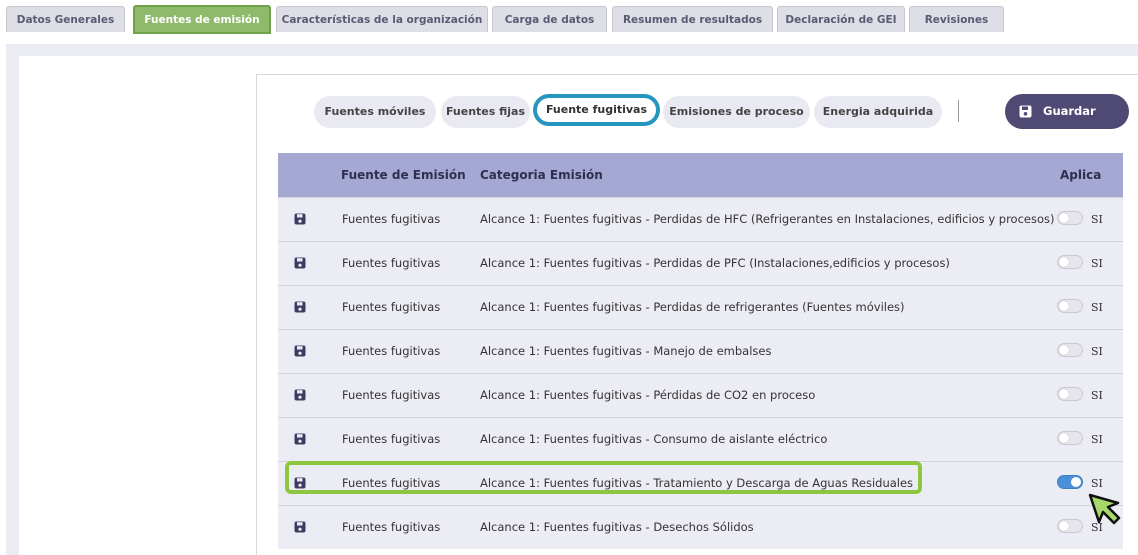  Describe the element at coordinates (572, 50) in the screenshot. I see `content-frame-top` at that location.